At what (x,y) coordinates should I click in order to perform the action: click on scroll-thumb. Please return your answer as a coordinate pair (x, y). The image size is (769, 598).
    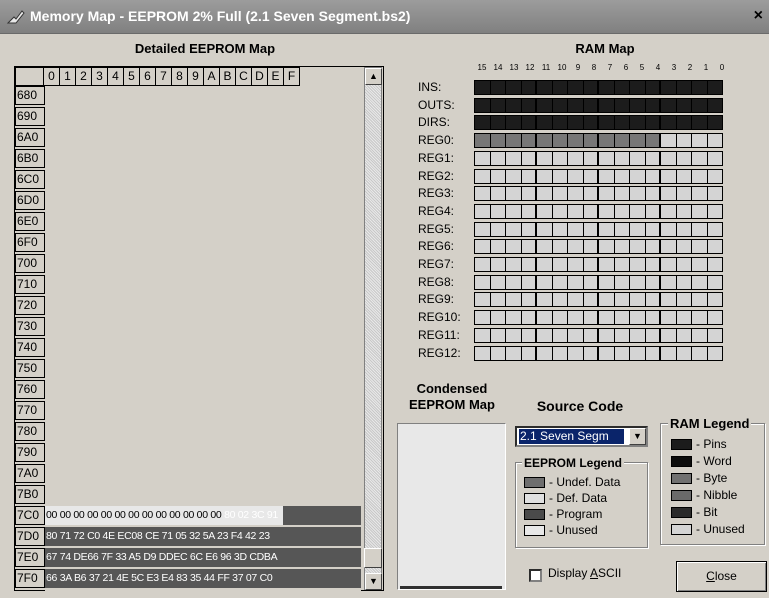
    Looking at the image, I should click on (373, 558).